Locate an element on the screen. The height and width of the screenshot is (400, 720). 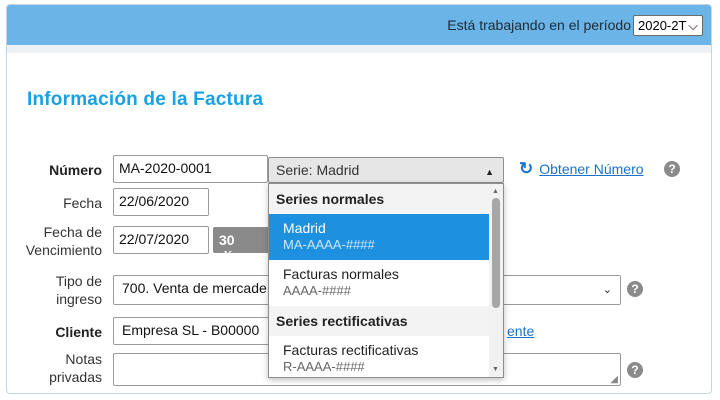
dias-badge: 30 días is located at coordinates (242, 245).